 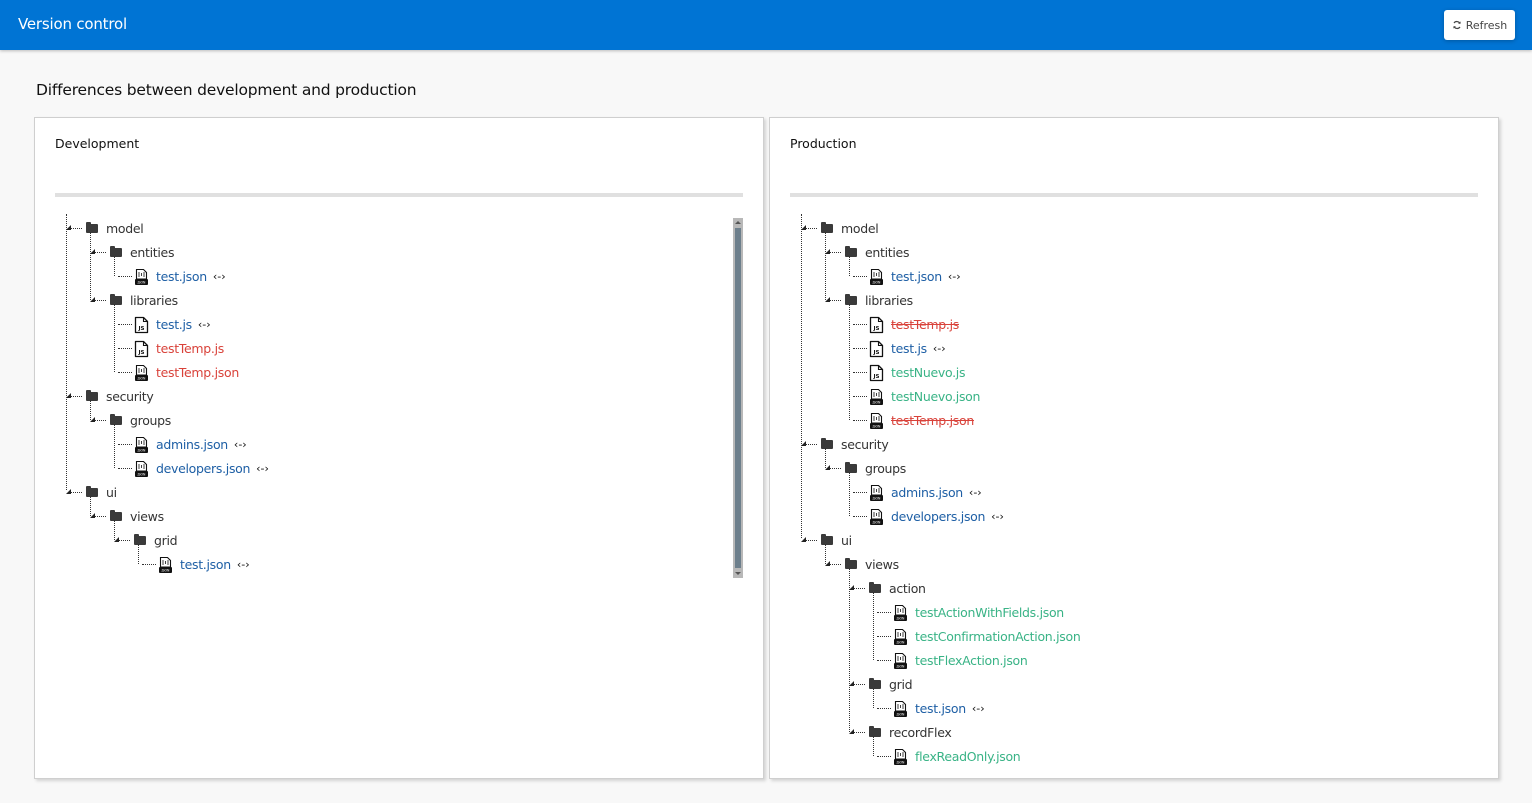 I want to click on tree-file: JSON testActionWithFields.json, so click(x=968, y=612).